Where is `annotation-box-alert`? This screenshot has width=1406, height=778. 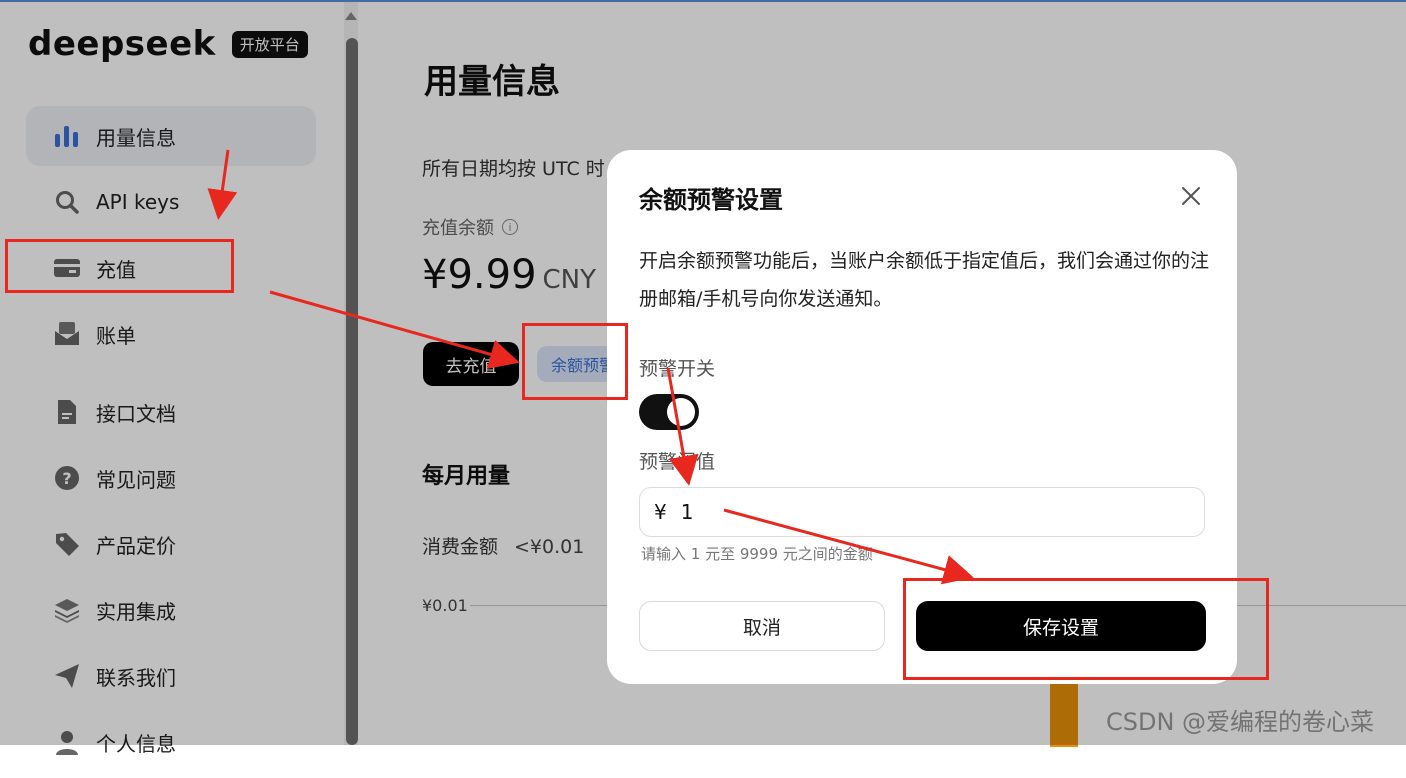
annotation-box-alert is located at coordinates (575, 361).